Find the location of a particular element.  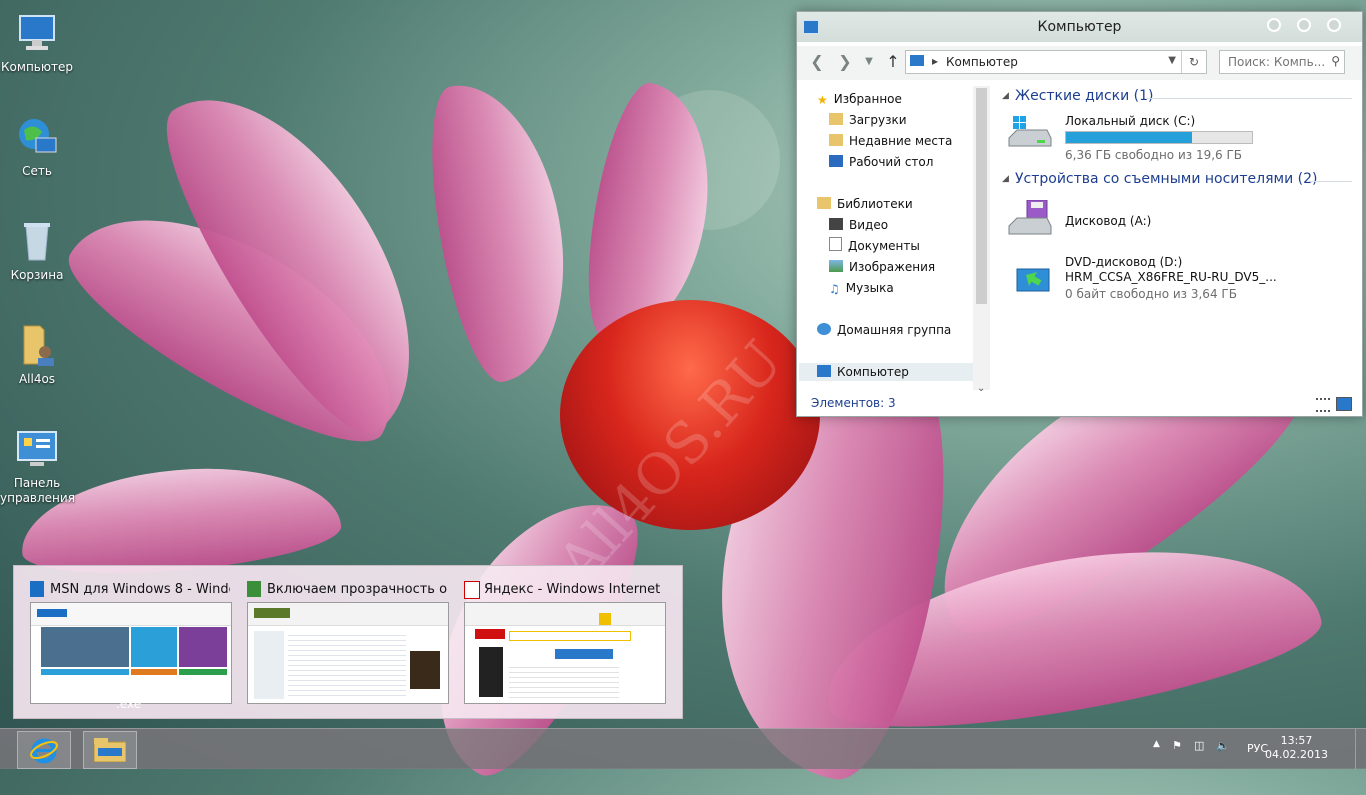

taskbar-internet-explorer is located at coordinates (44, 750).